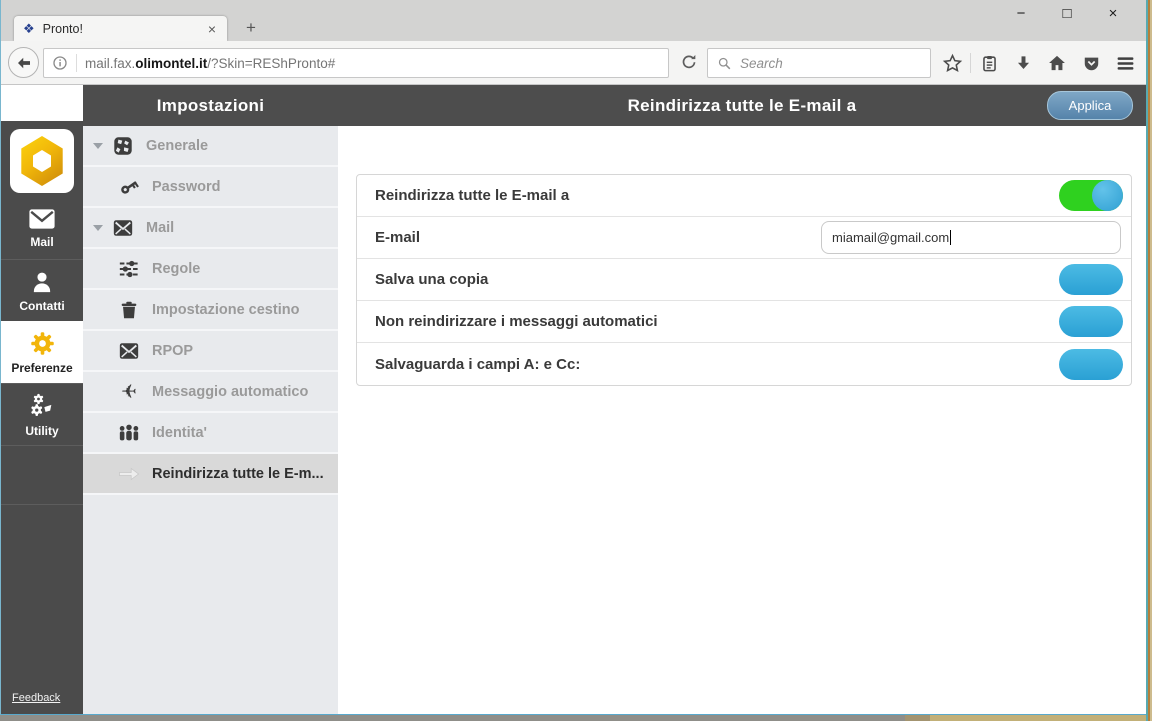  I want to click on new-tab-button: +, so click(251, 28).